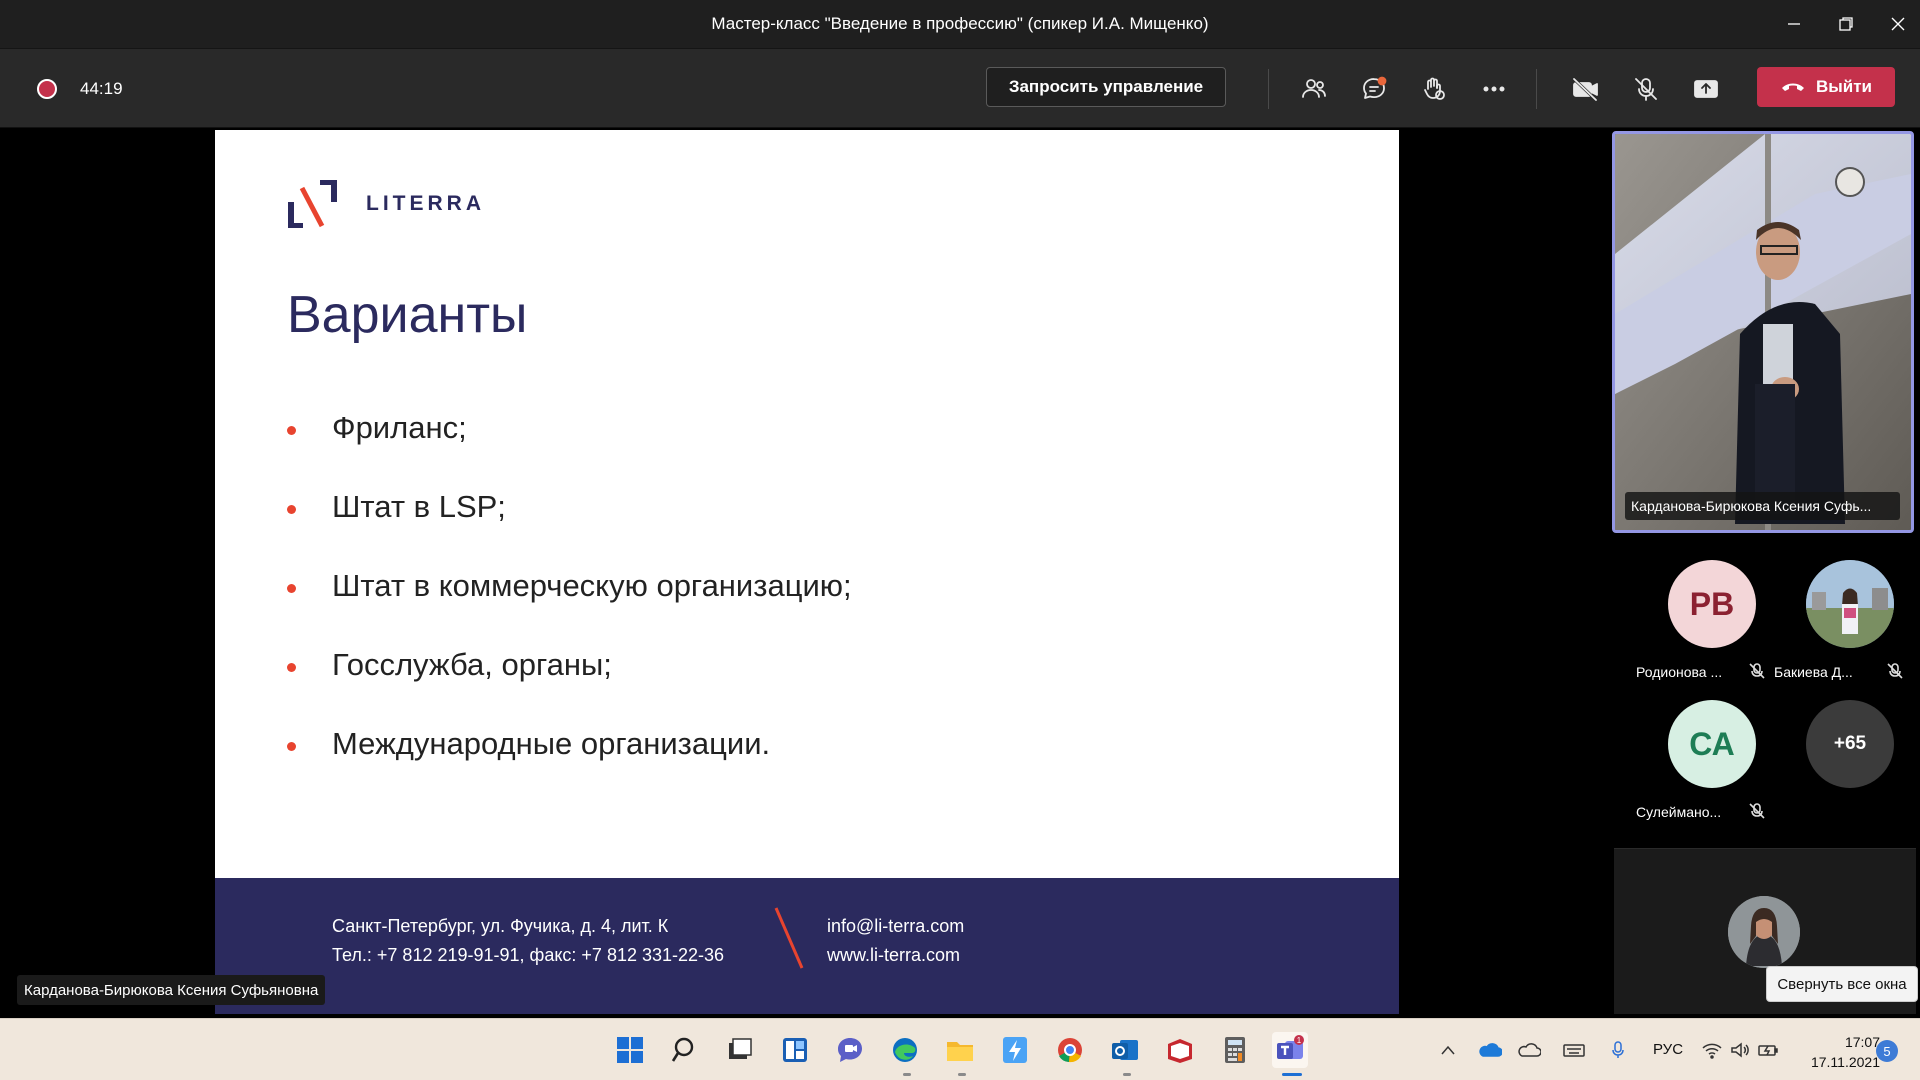 Image resolution: width=1920 pixels, height=1080 pixels. I want to click on share-content-button, so click(1706, 89).